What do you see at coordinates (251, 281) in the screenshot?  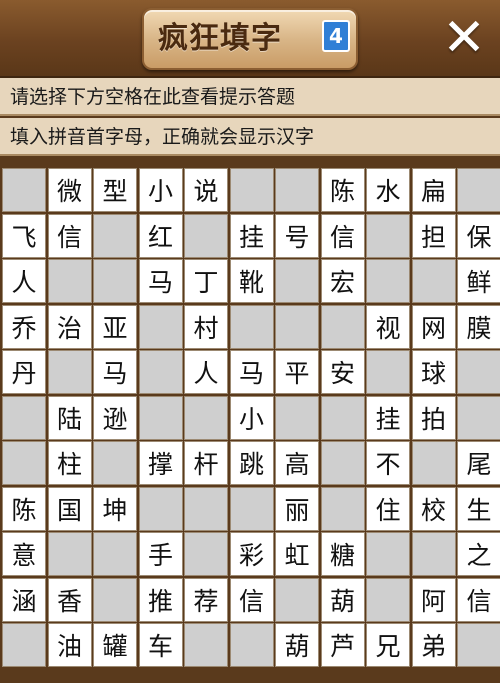 I see `grid-cell-filled: 靴` at bounding box center [251, 281].